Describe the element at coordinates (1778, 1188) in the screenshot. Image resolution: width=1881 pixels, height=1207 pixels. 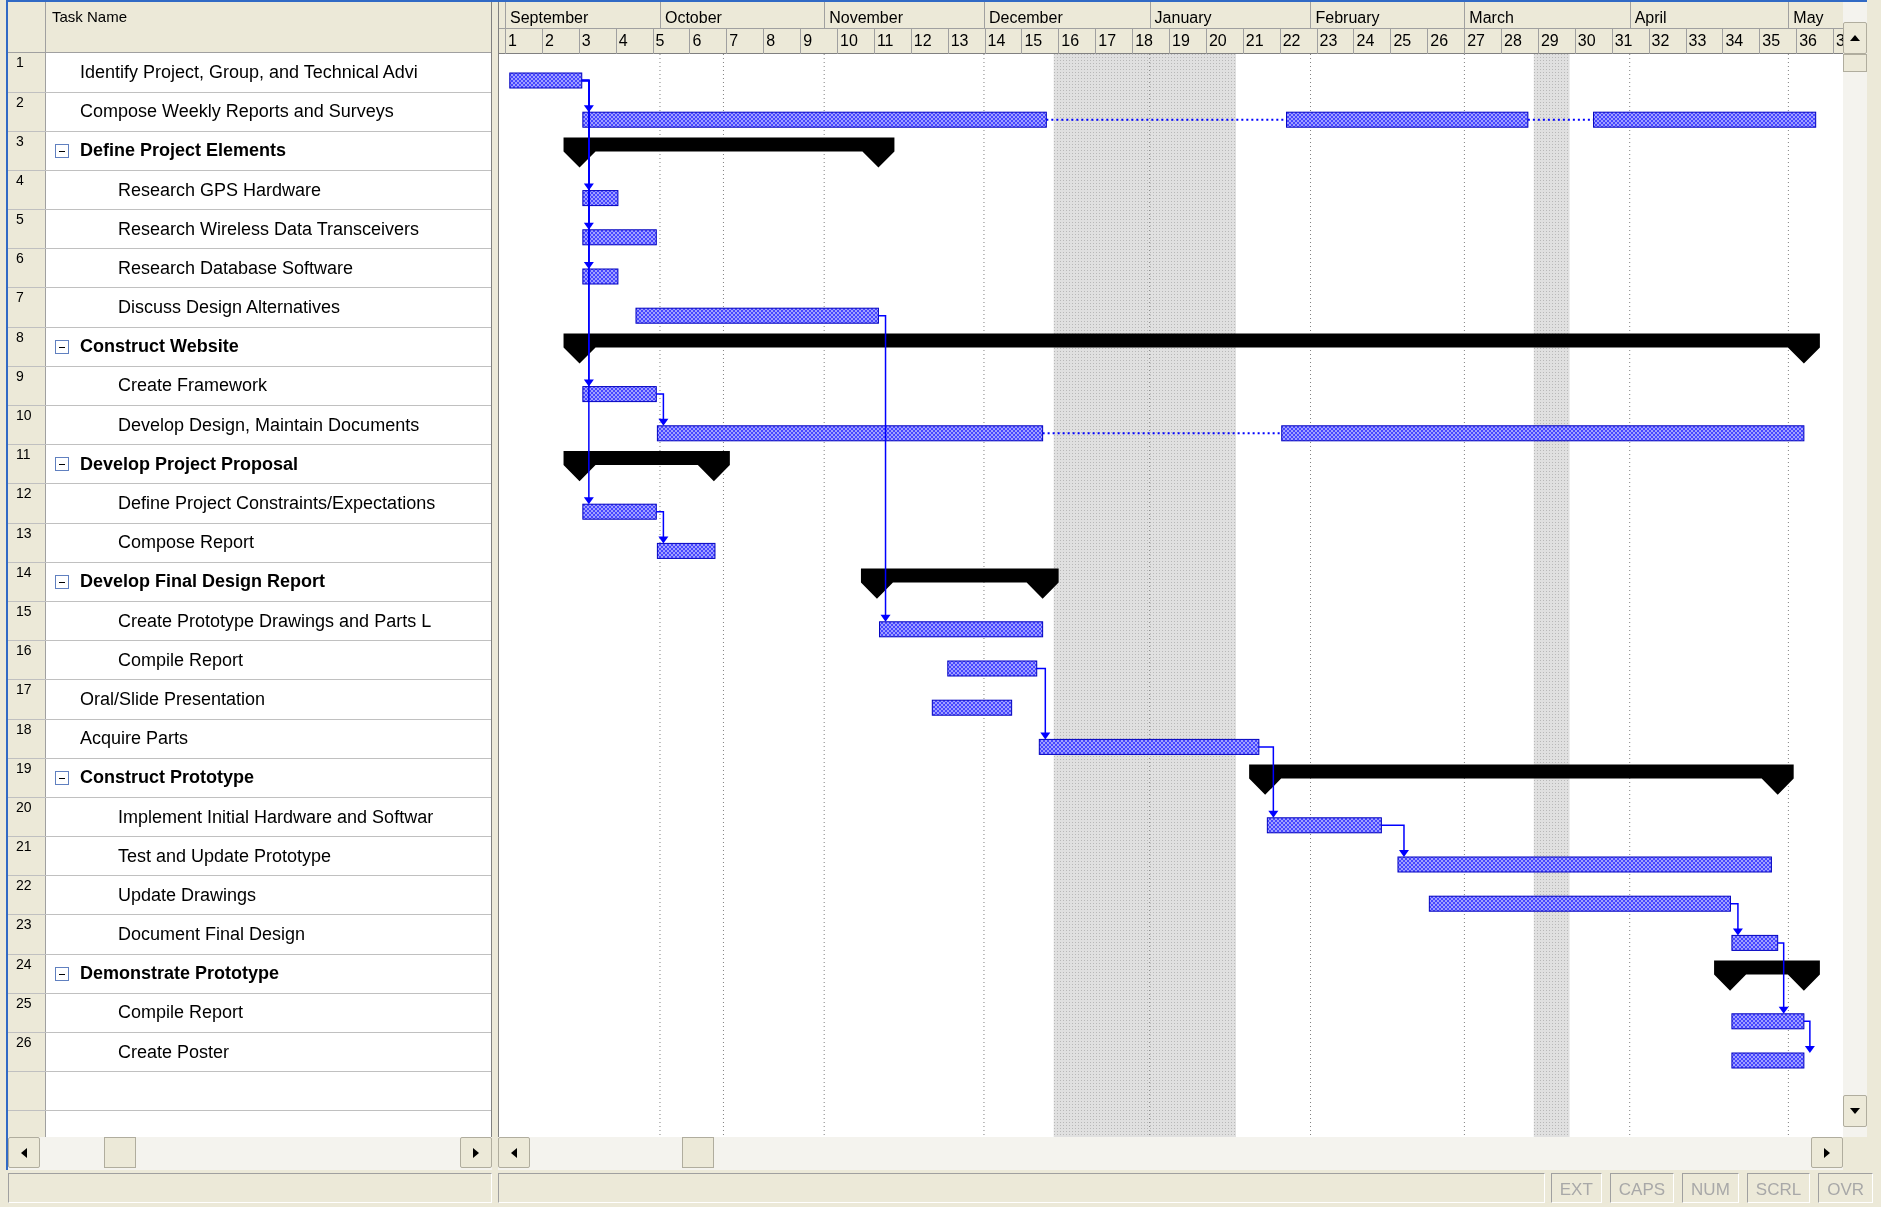
I see `status-indicator: SCRL` at that location.